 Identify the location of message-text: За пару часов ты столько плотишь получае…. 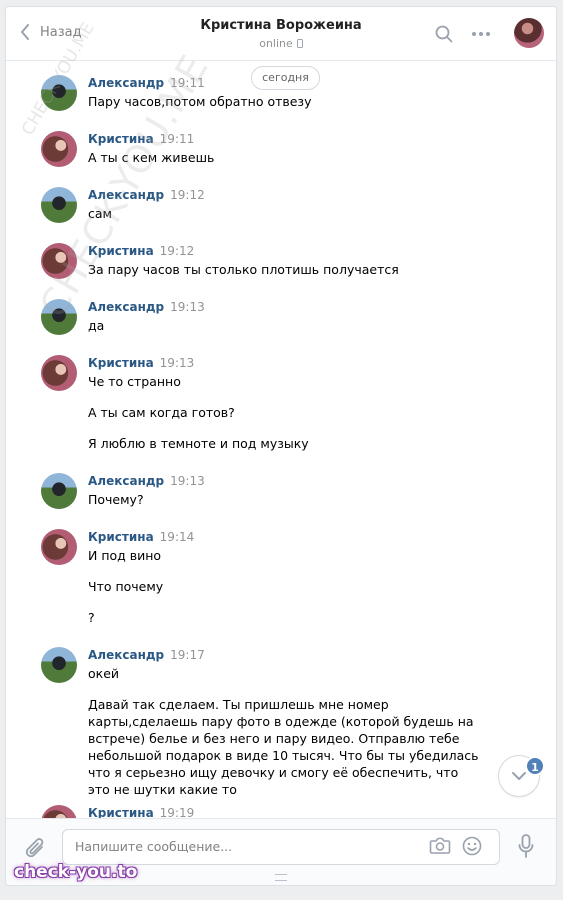
(243, 269).